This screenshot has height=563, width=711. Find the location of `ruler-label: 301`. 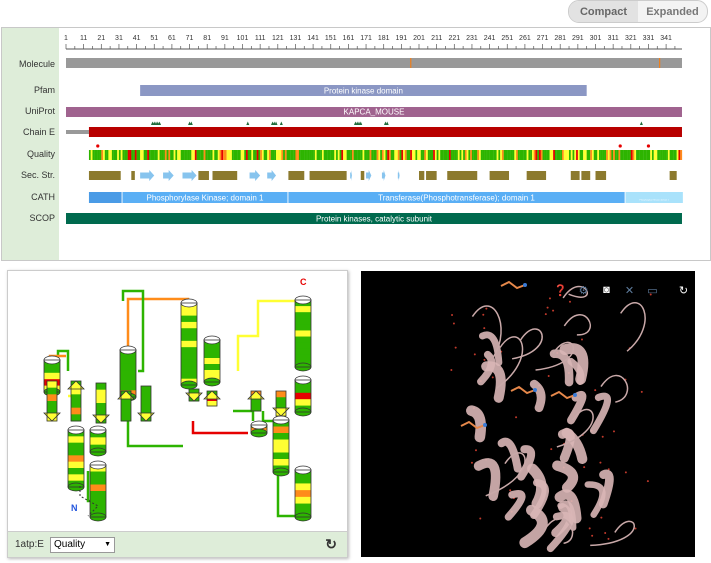

ruler-label: 301 is located at coordinates (596, 38).